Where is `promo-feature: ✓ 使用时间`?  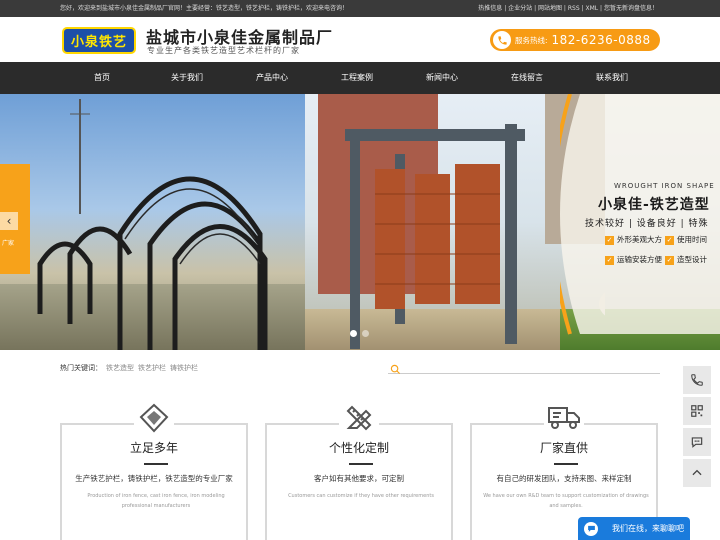
promo-feature: ✓ 使用时间 is located at coordinates (686, 240).